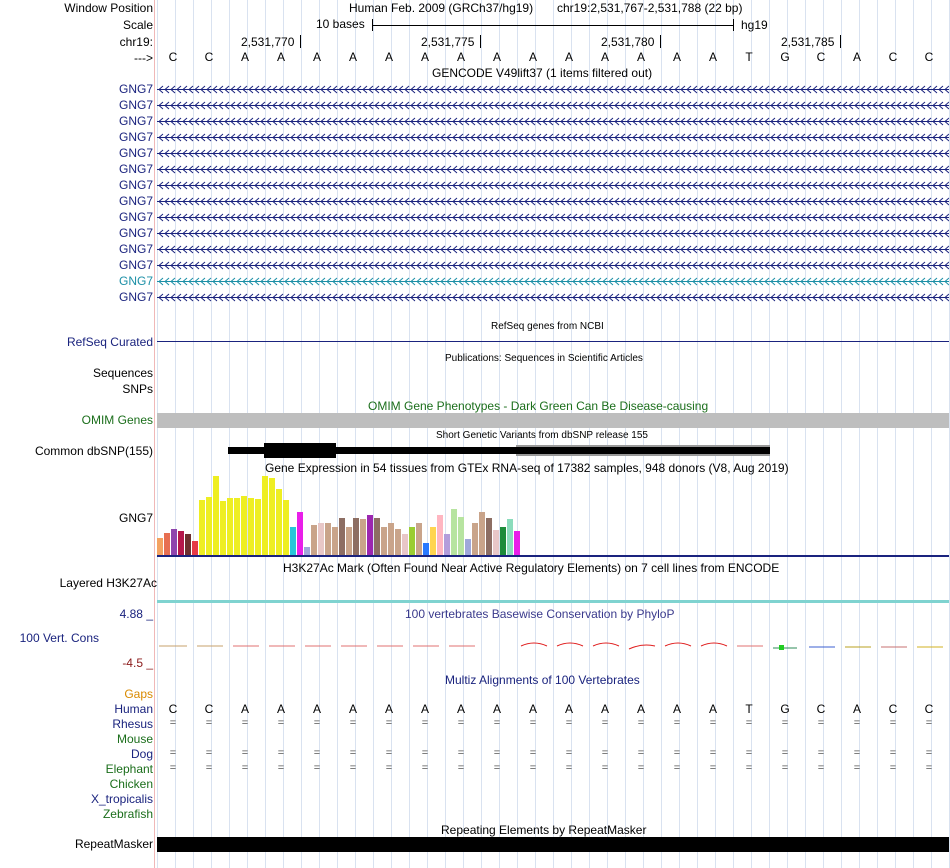 Image resolution: width=950 pixels, height=868 pixels. I want to click on phylop-signal, so click(553, 647).